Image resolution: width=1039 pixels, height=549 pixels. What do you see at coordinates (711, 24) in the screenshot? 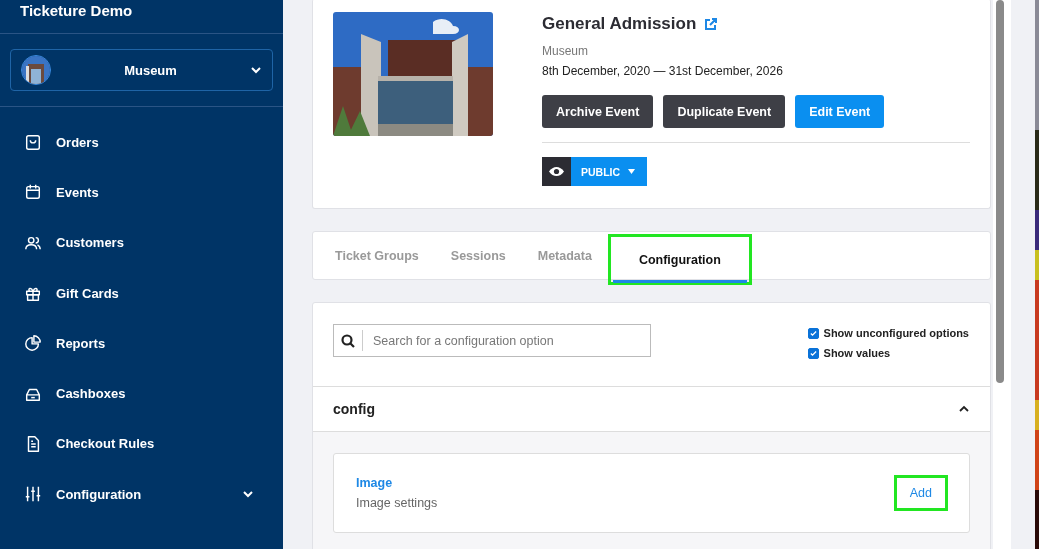
I see `external-link-icon` at bounding box center [711, 24].